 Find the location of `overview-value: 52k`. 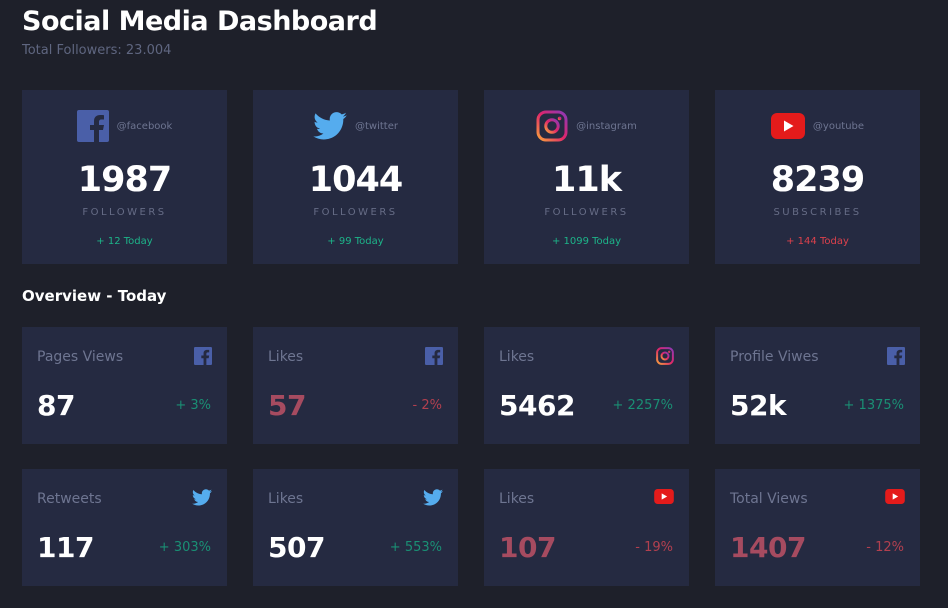

overview-value: 52k is located at coordinates (758, 405).